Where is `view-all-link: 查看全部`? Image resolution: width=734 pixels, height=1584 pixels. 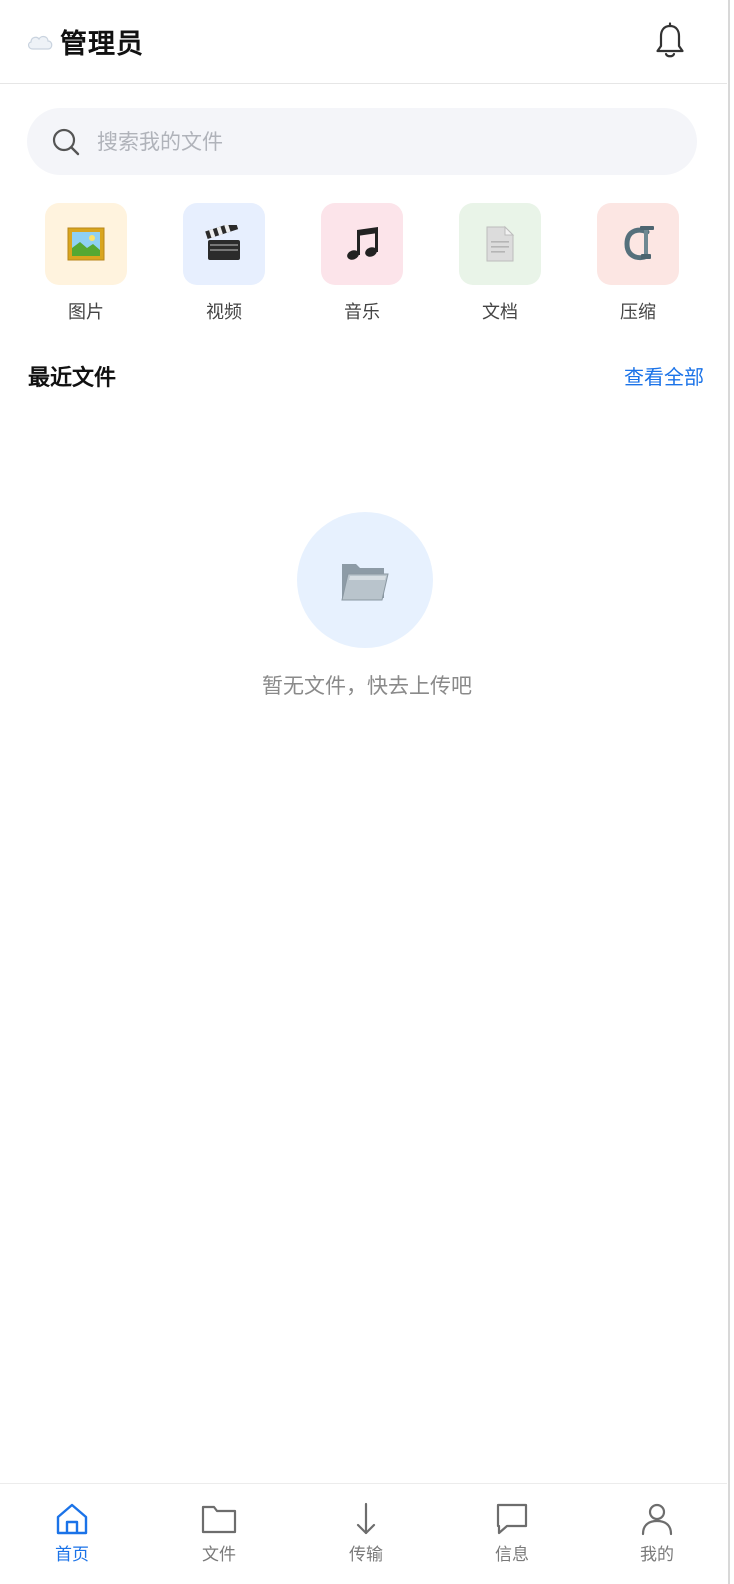 view-all-link: 查看全部 is located at coordinates (664, 375).